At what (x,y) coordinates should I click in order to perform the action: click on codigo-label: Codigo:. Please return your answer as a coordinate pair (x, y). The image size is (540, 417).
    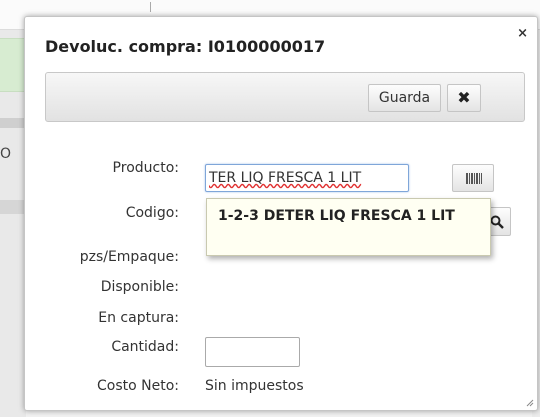
    Looking at the image, I should click on (152, 213).